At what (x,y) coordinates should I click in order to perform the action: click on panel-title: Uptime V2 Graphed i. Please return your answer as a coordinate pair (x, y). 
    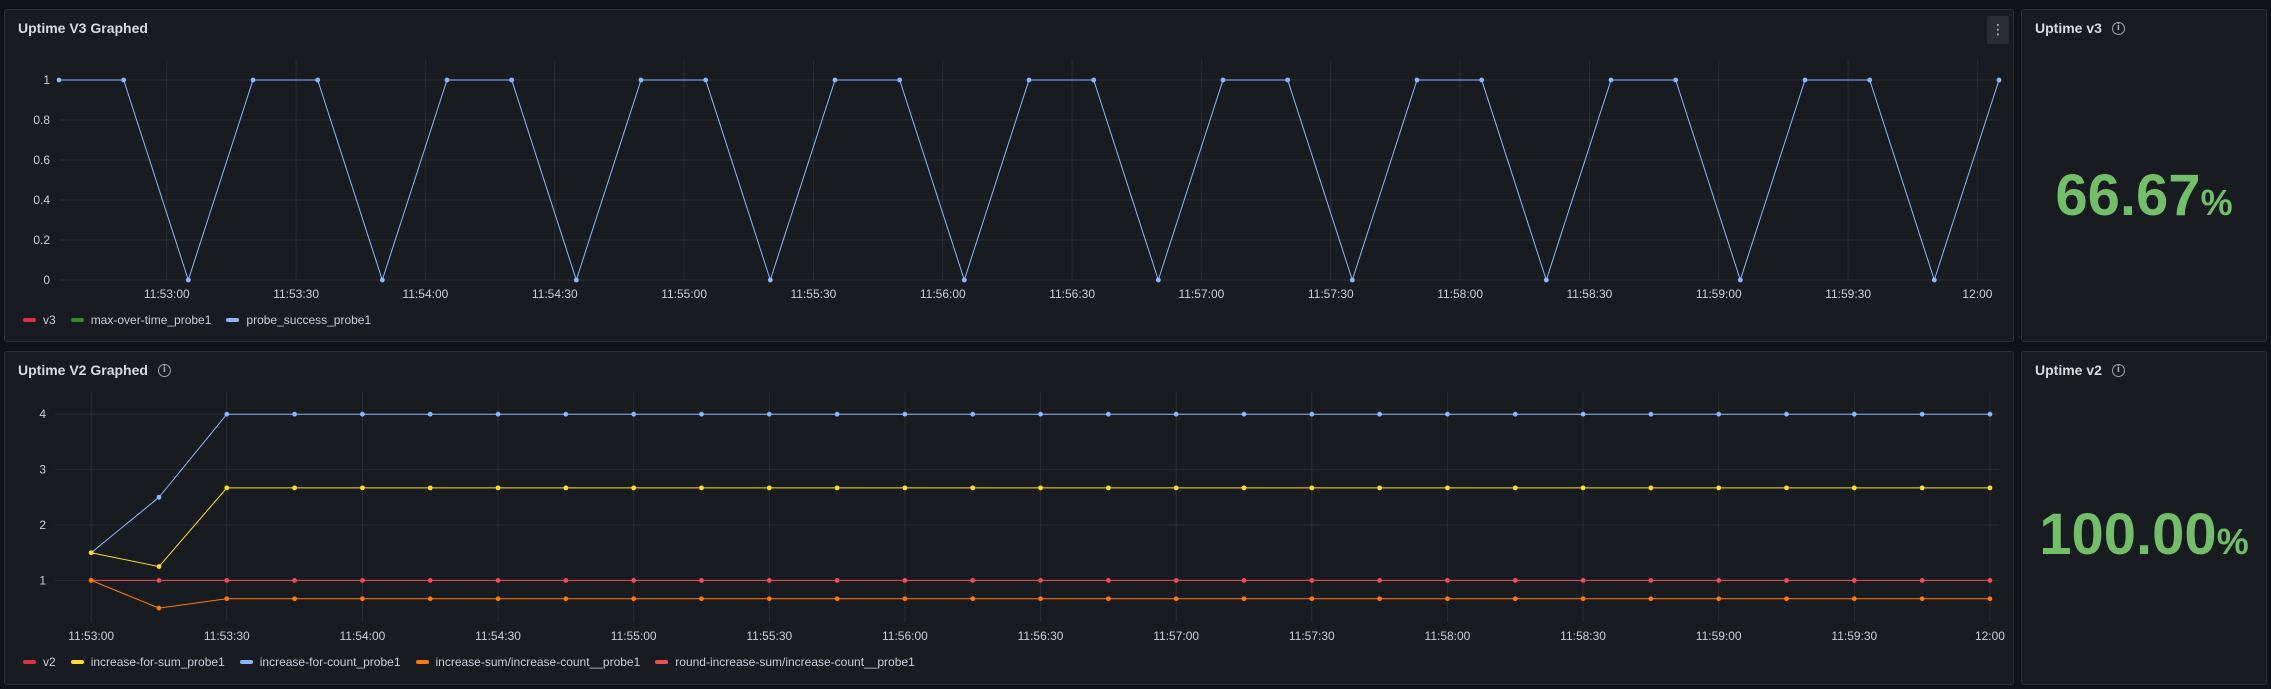
    Looking at the image, I should click on (94, 370).